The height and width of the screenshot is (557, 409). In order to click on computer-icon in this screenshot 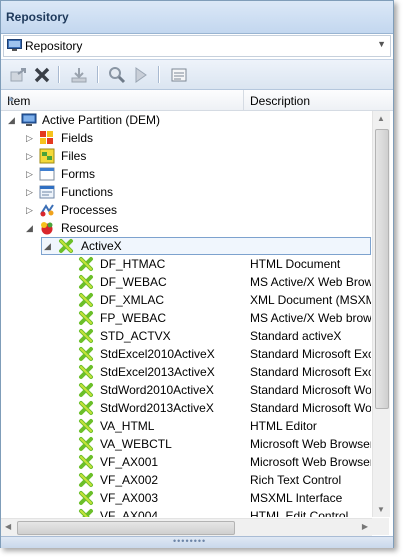, I will do `click(29, 119)`.